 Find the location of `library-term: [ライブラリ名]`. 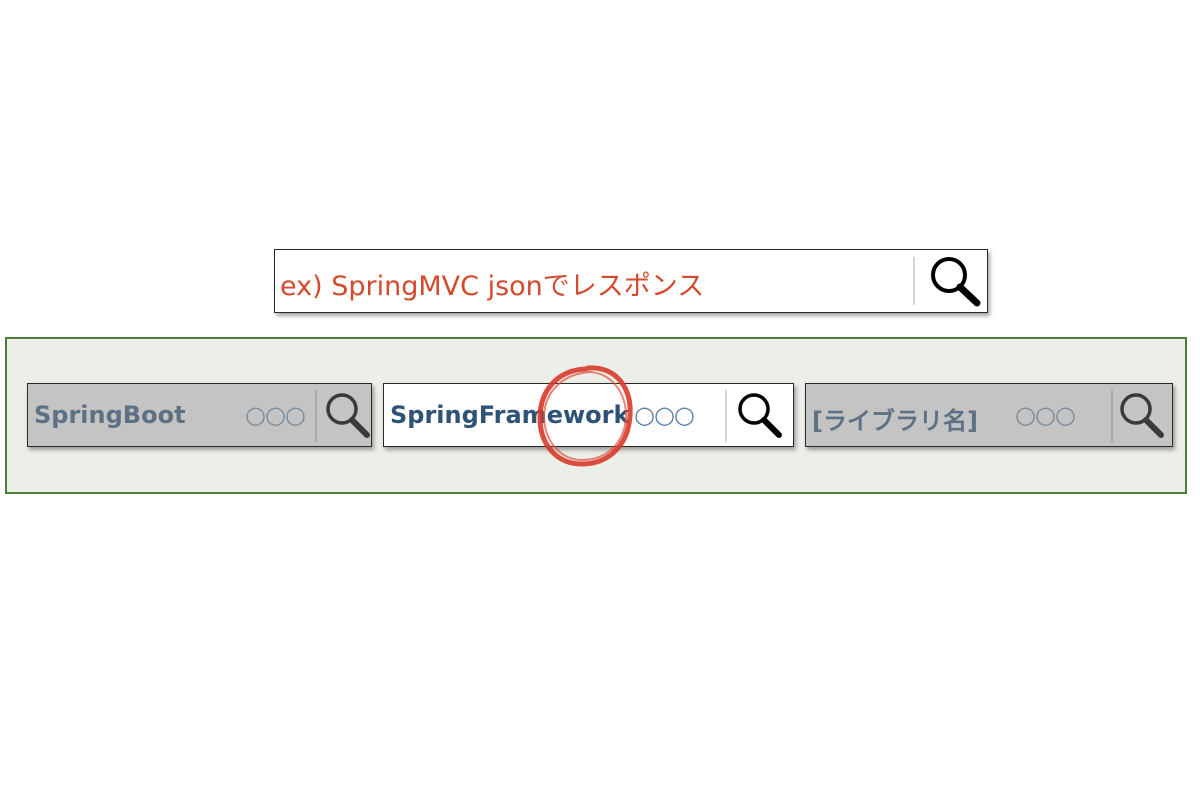

library-term: [ライブラリ名] is located at coordinates (895, 421).